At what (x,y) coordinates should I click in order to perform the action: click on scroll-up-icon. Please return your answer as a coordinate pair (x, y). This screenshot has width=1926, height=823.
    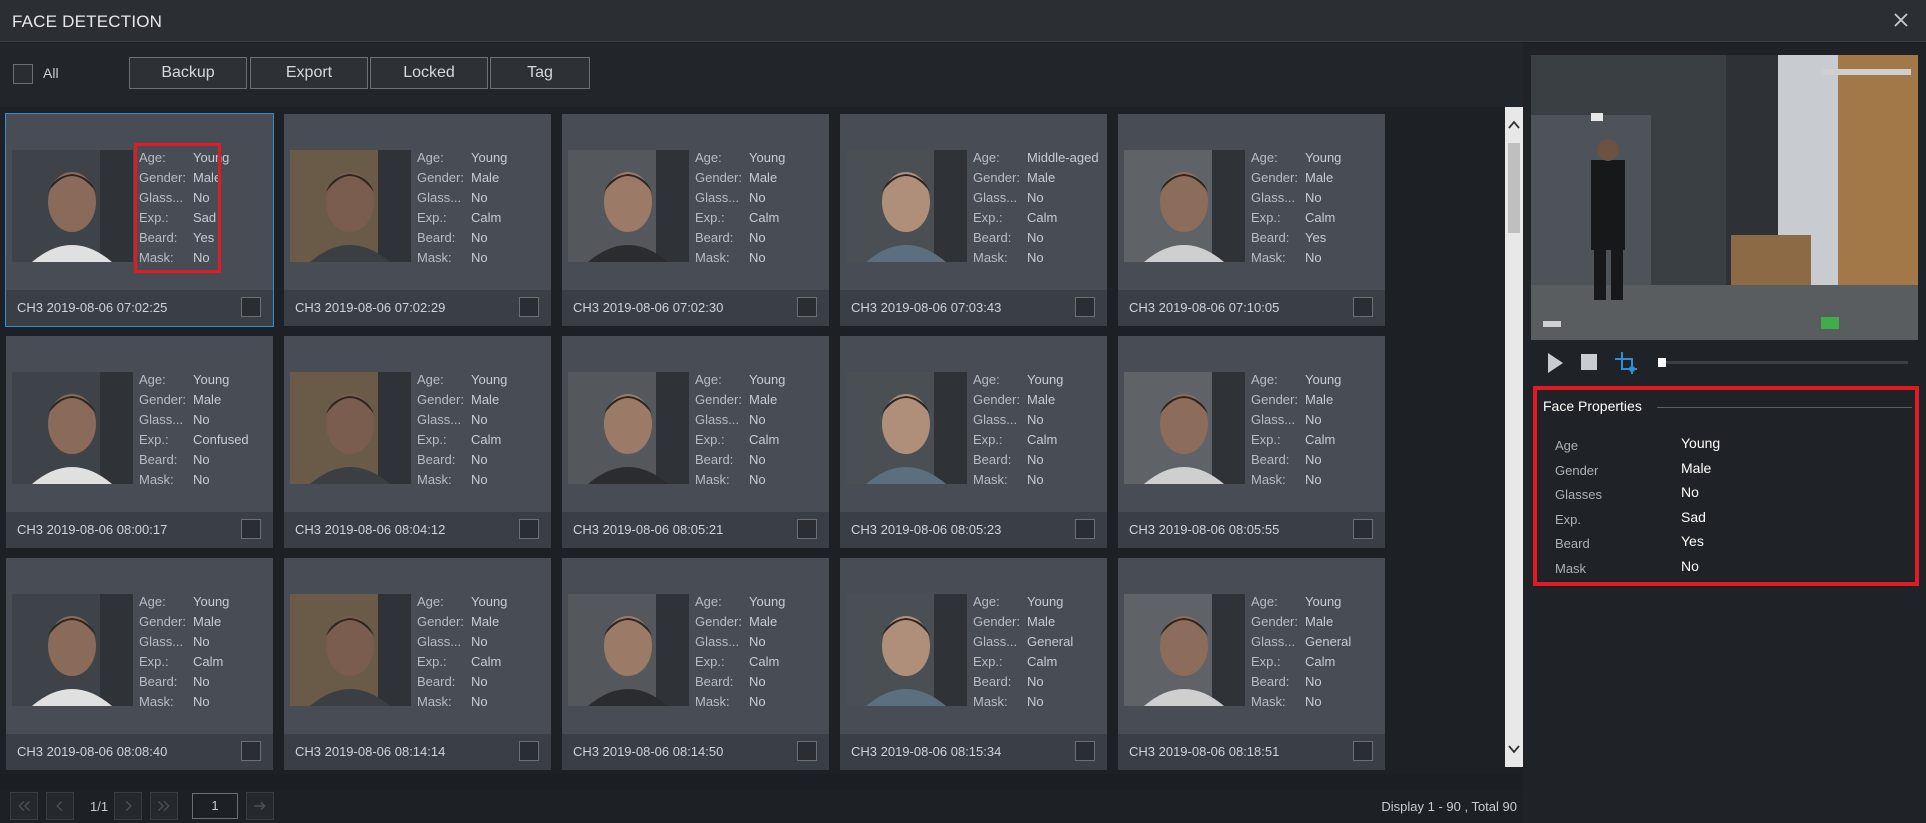
    Looking at the image, I should click on (1514, 125).